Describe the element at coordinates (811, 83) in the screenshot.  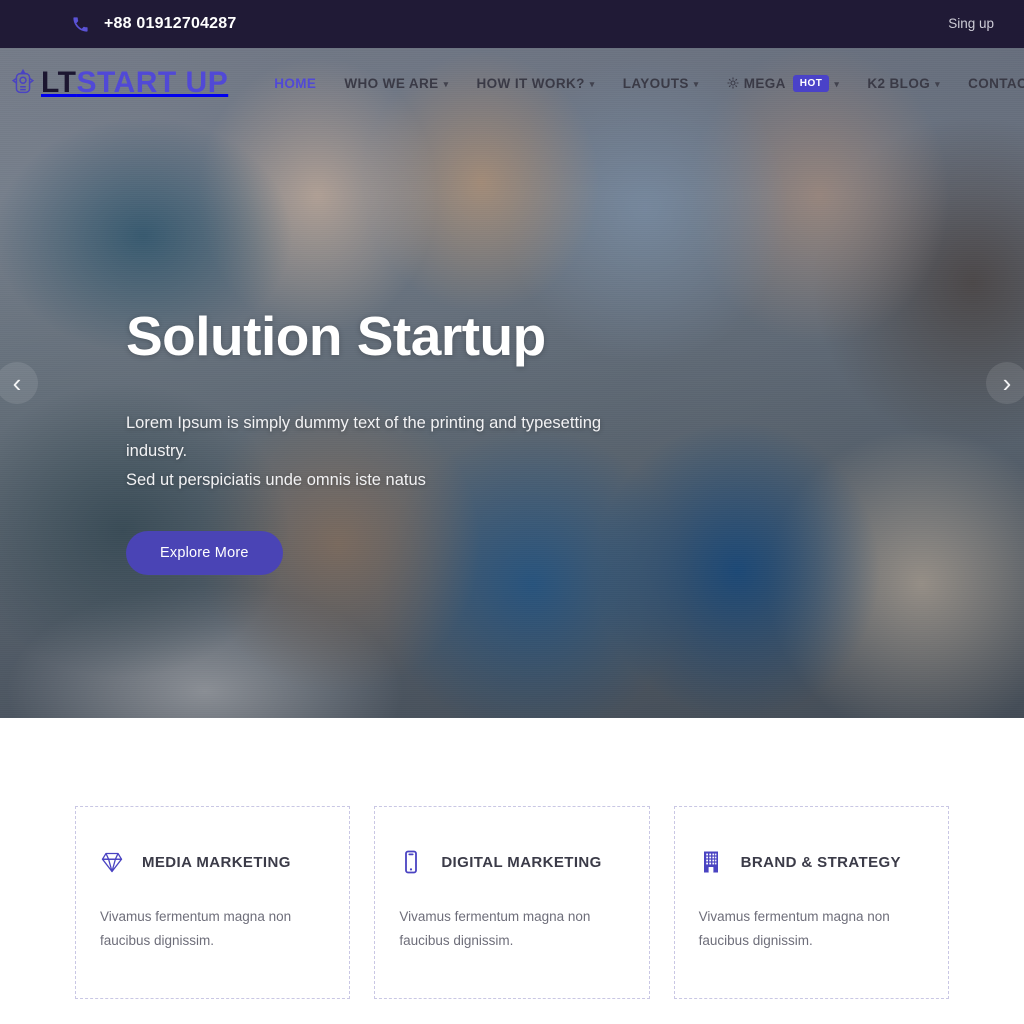
I see `status-badge-hot: HOT` at that location.